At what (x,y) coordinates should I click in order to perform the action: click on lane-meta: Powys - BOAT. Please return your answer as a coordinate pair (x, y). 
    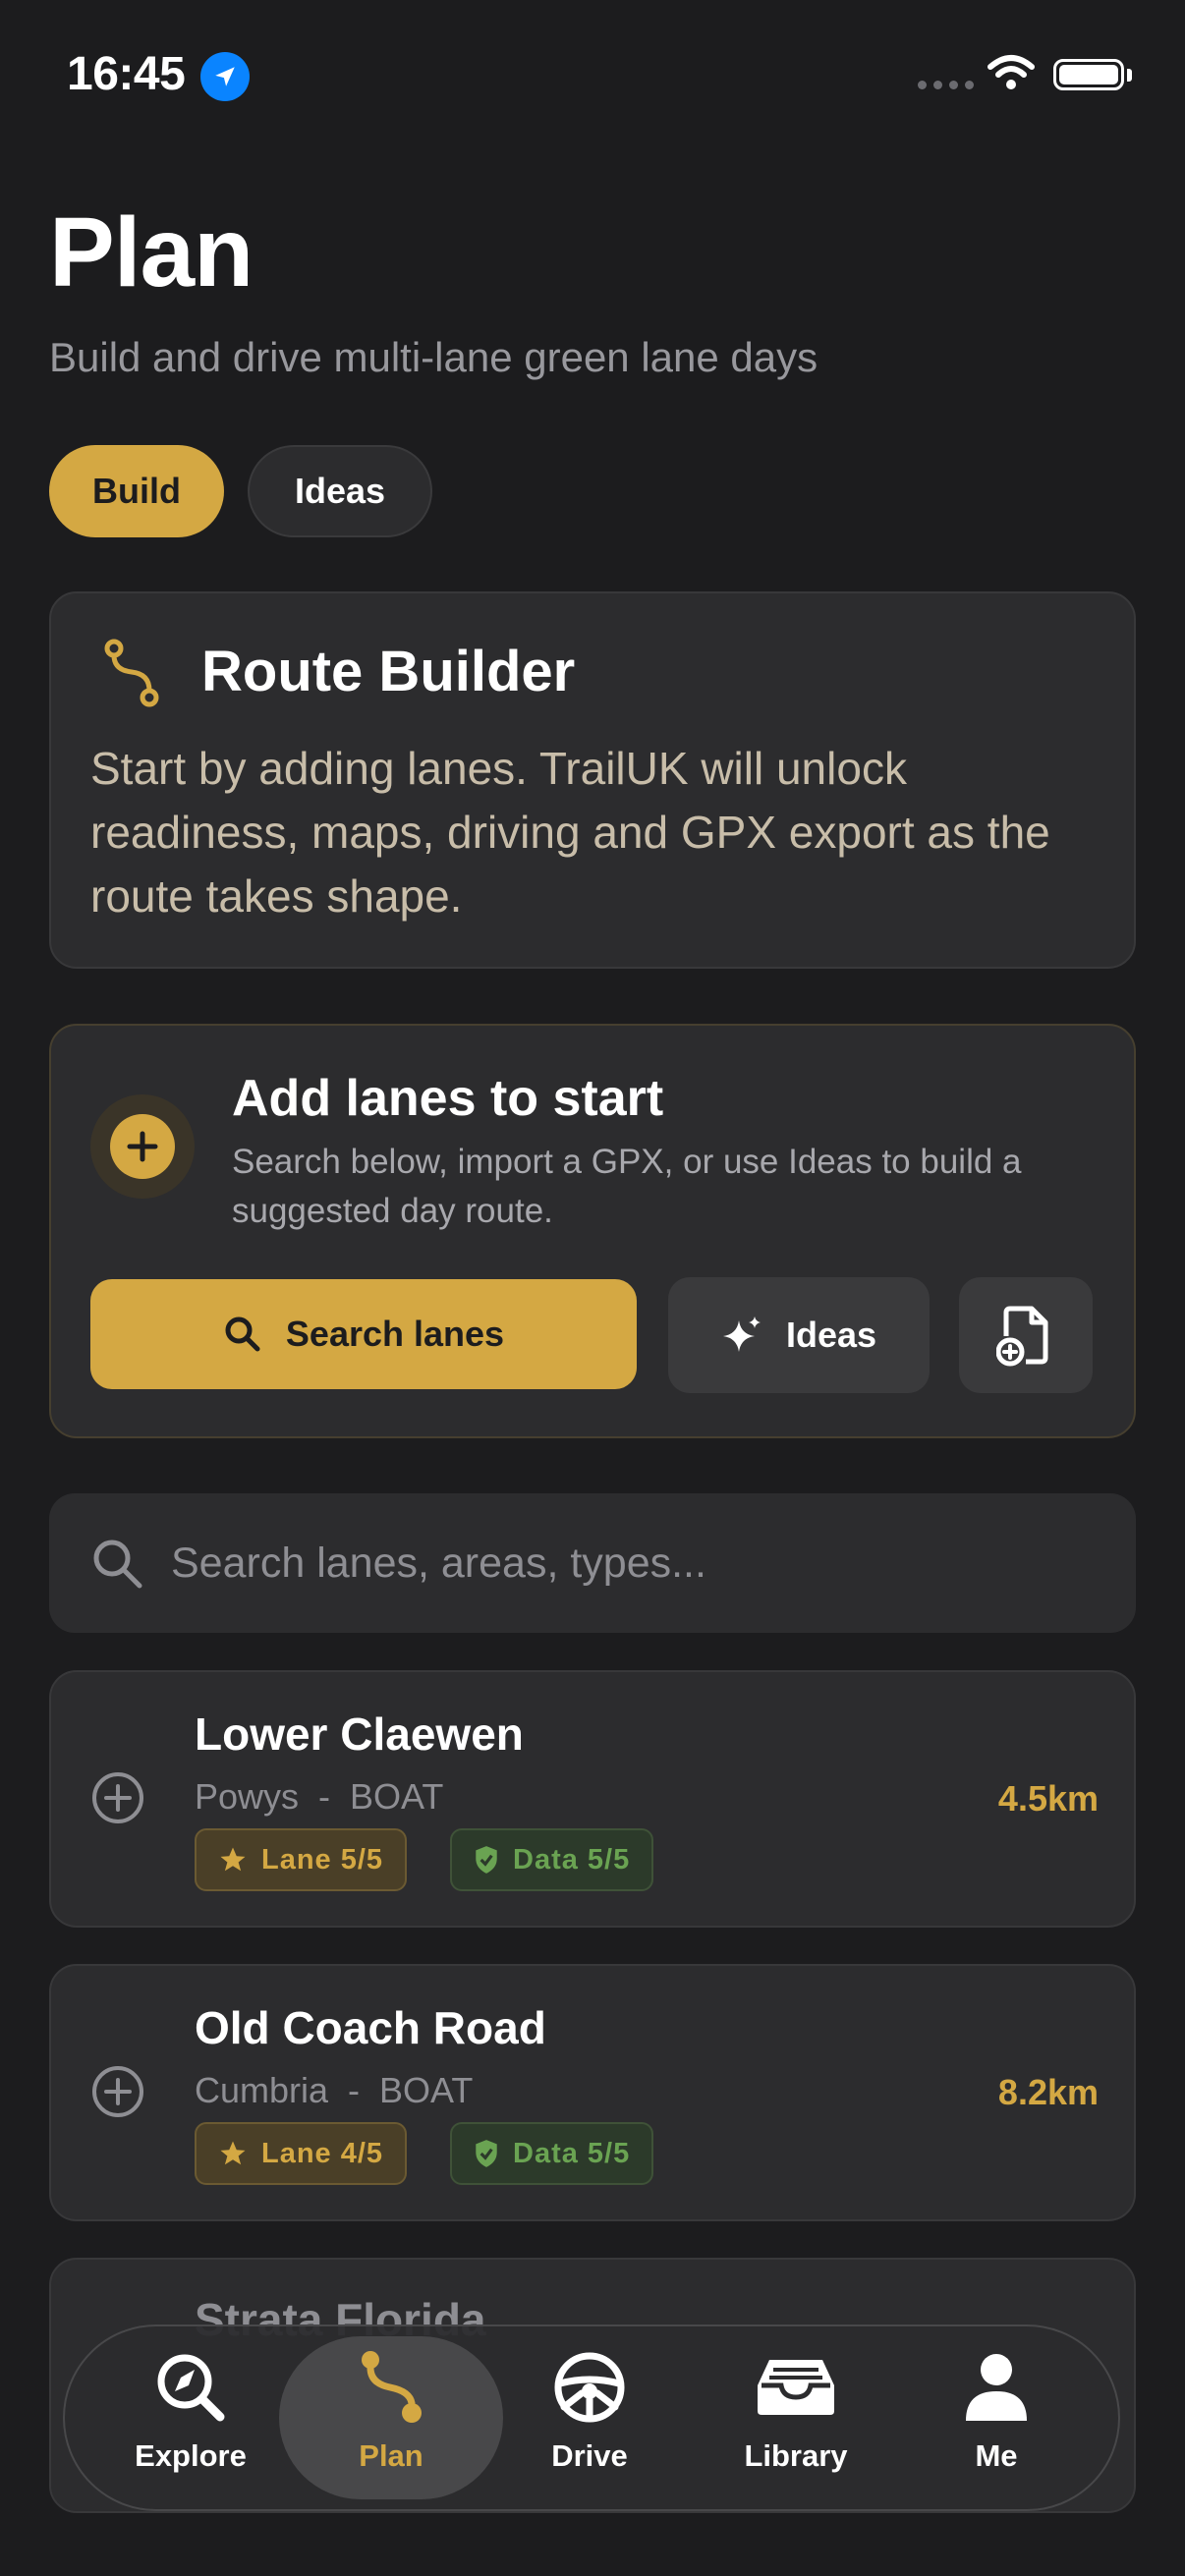
    Looking at the image, I should click on (320, 1796).